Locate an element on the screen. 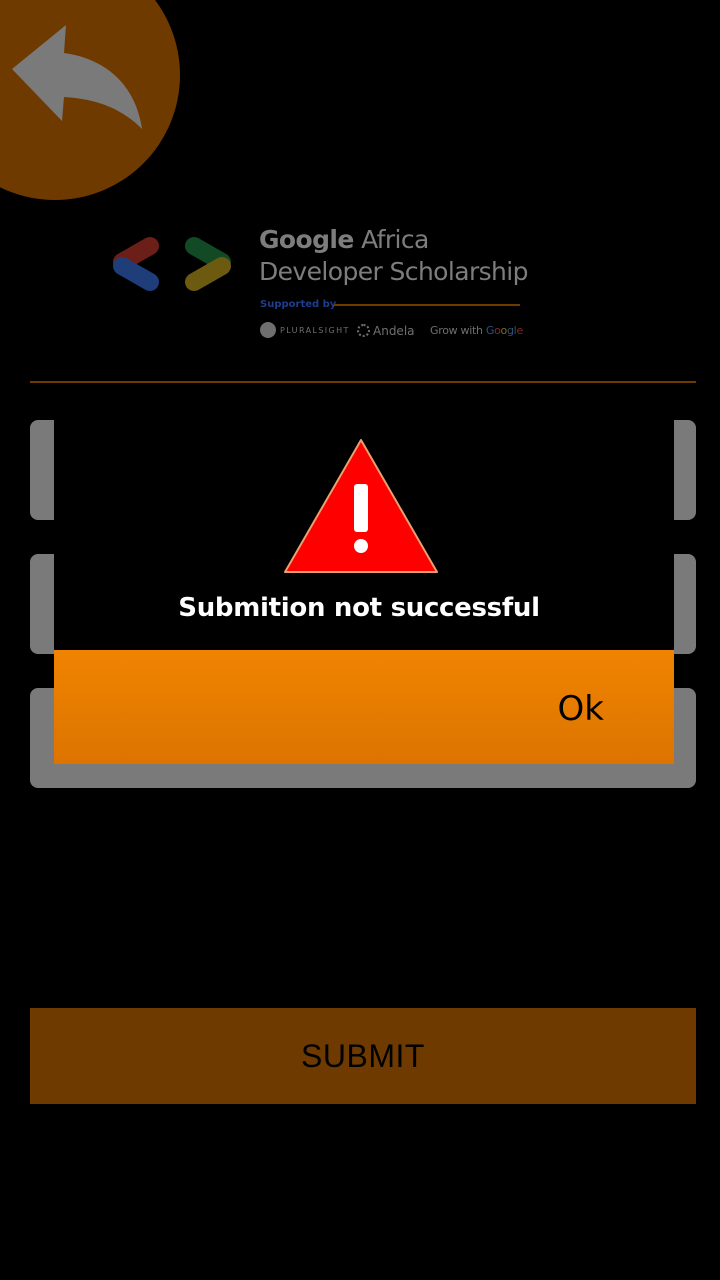 The width and height of the screenshot is (720, 1280). ok-button: Ok is located at coordinates (364, 707).